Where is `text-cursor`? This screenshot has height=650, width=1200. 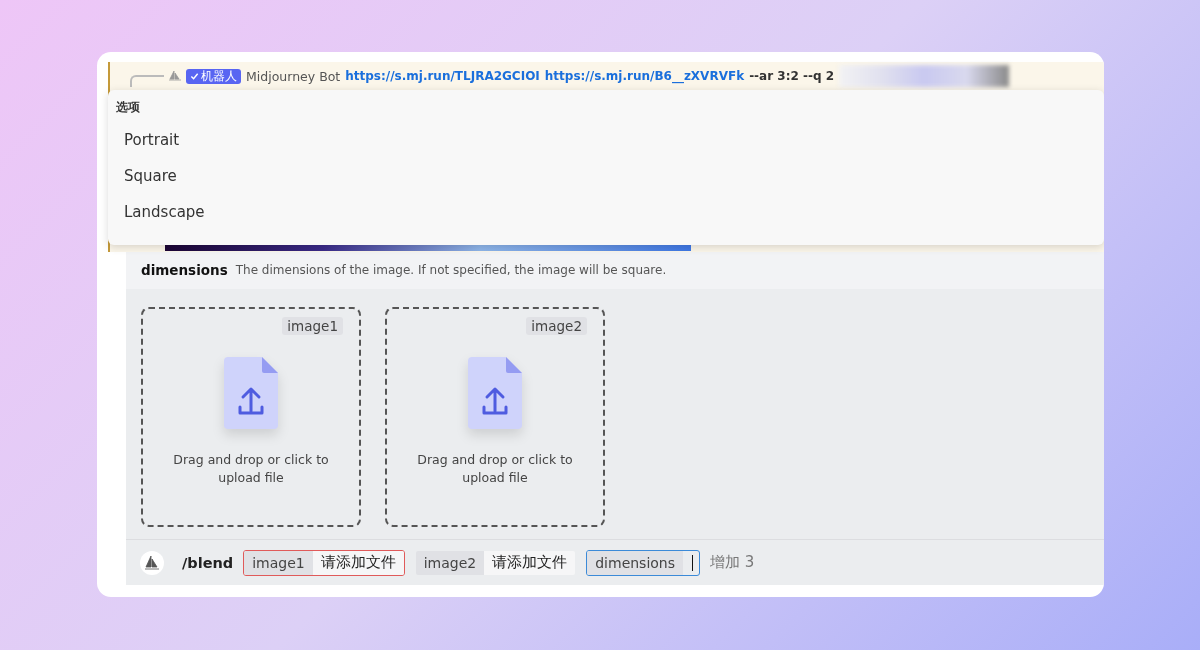
text-cursor is located at coordinates (693, 562).